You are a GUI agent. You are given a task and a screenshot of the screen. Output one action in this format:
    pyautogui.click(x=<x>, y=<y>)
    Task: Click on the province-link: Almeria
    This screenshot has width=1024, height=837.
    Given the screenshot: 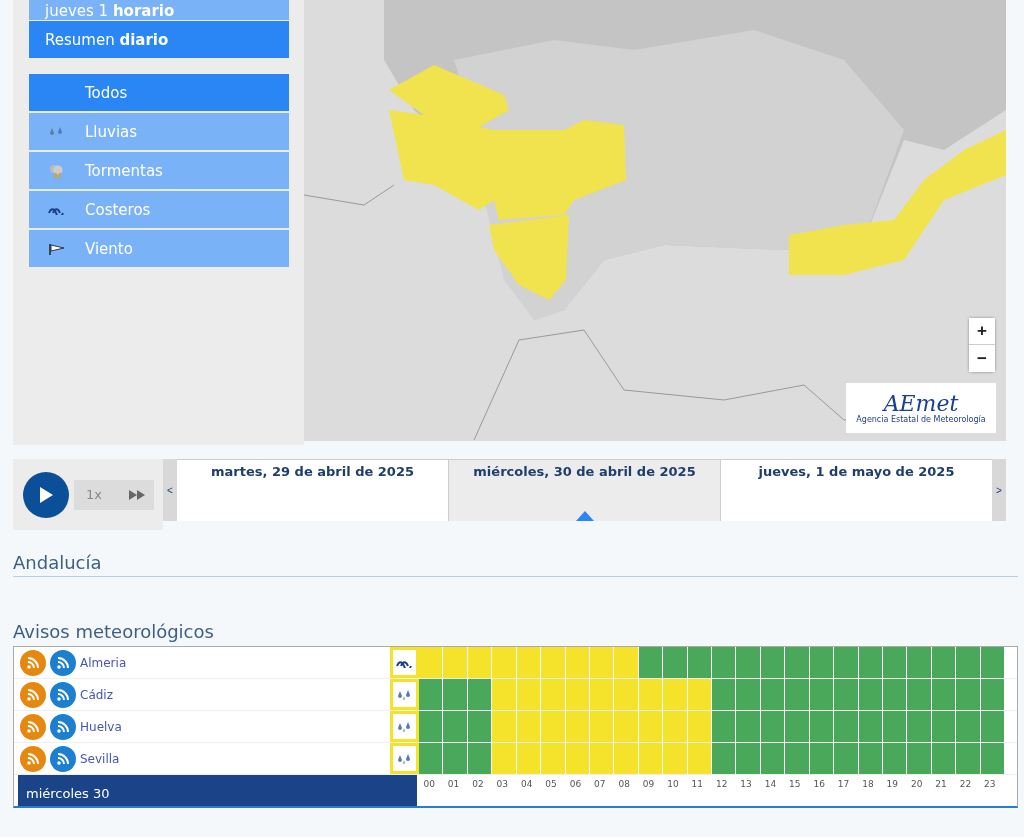 What is the action you would take?
    pyautogui.click(x=103, y=662)
    